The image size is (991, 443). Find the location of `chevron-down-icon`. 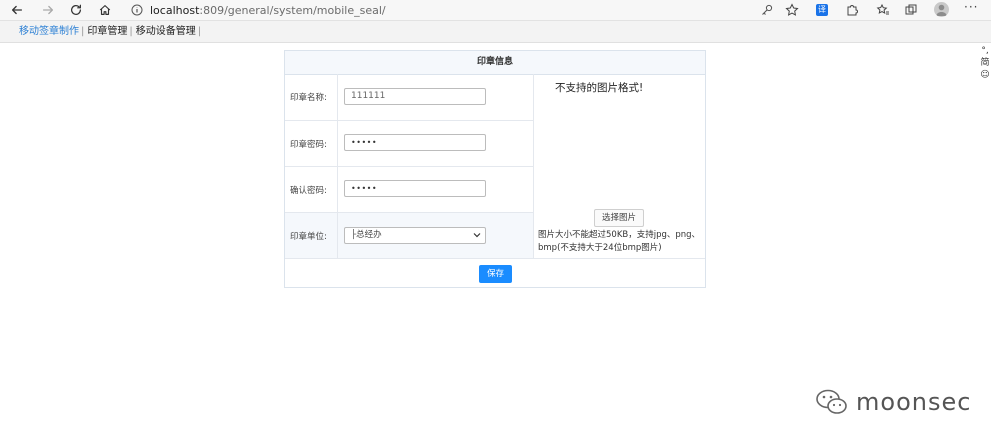

chevron-down-icon is located at coordinates (477, 235).